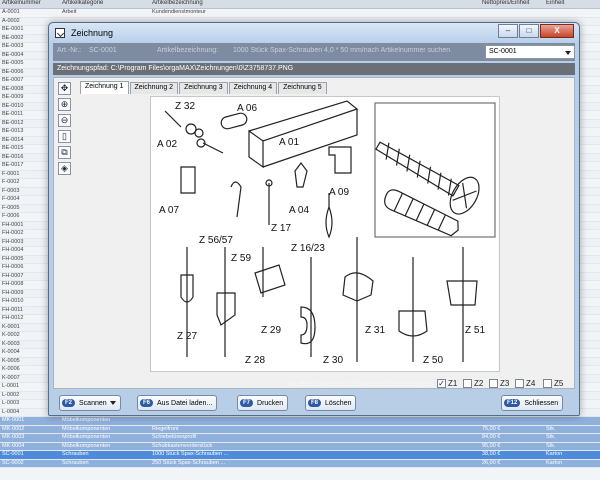 The height and width of the screenshot is (480, 600). Describe the element at coordinates (11, 12) in the screenshot. I see `table-cell: A-0001` at that location.